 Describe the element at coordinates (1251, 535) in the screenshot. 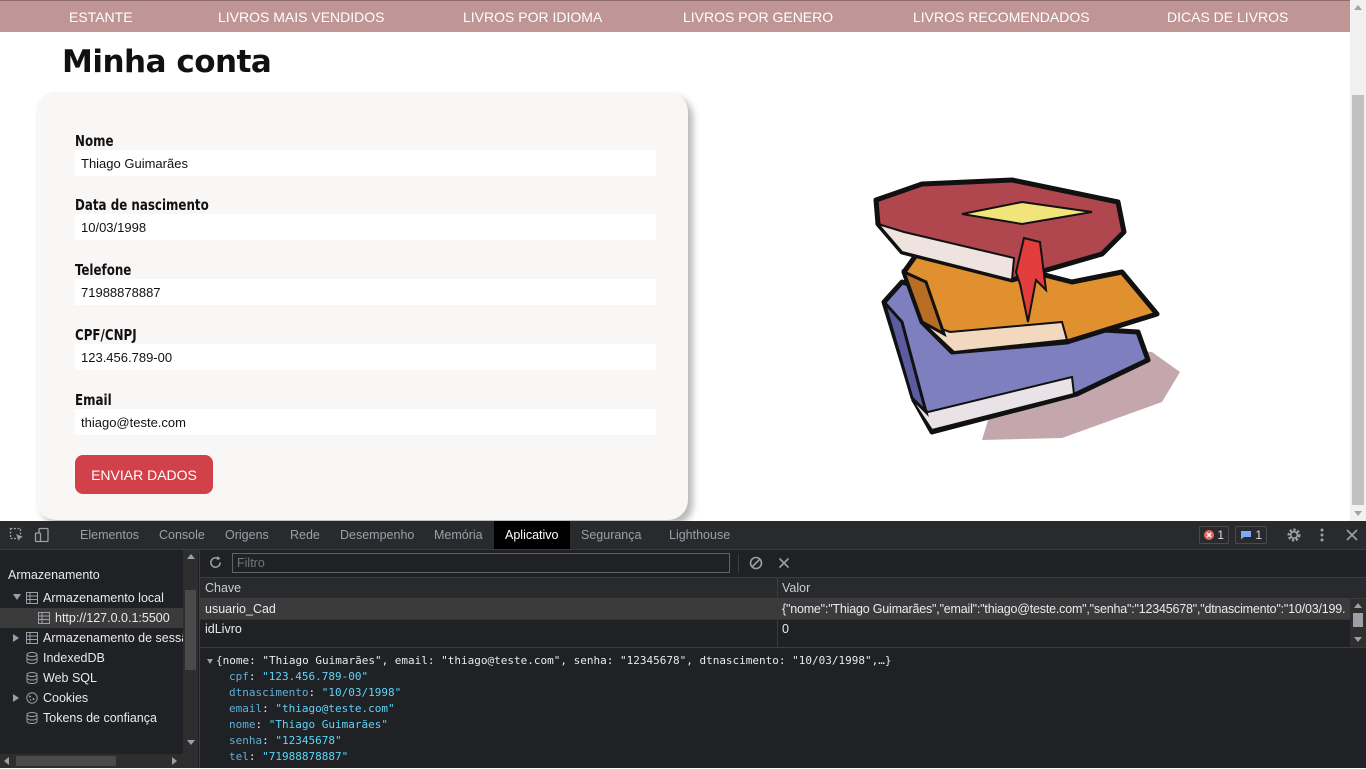

I see `messages-badge: 1` at that location.